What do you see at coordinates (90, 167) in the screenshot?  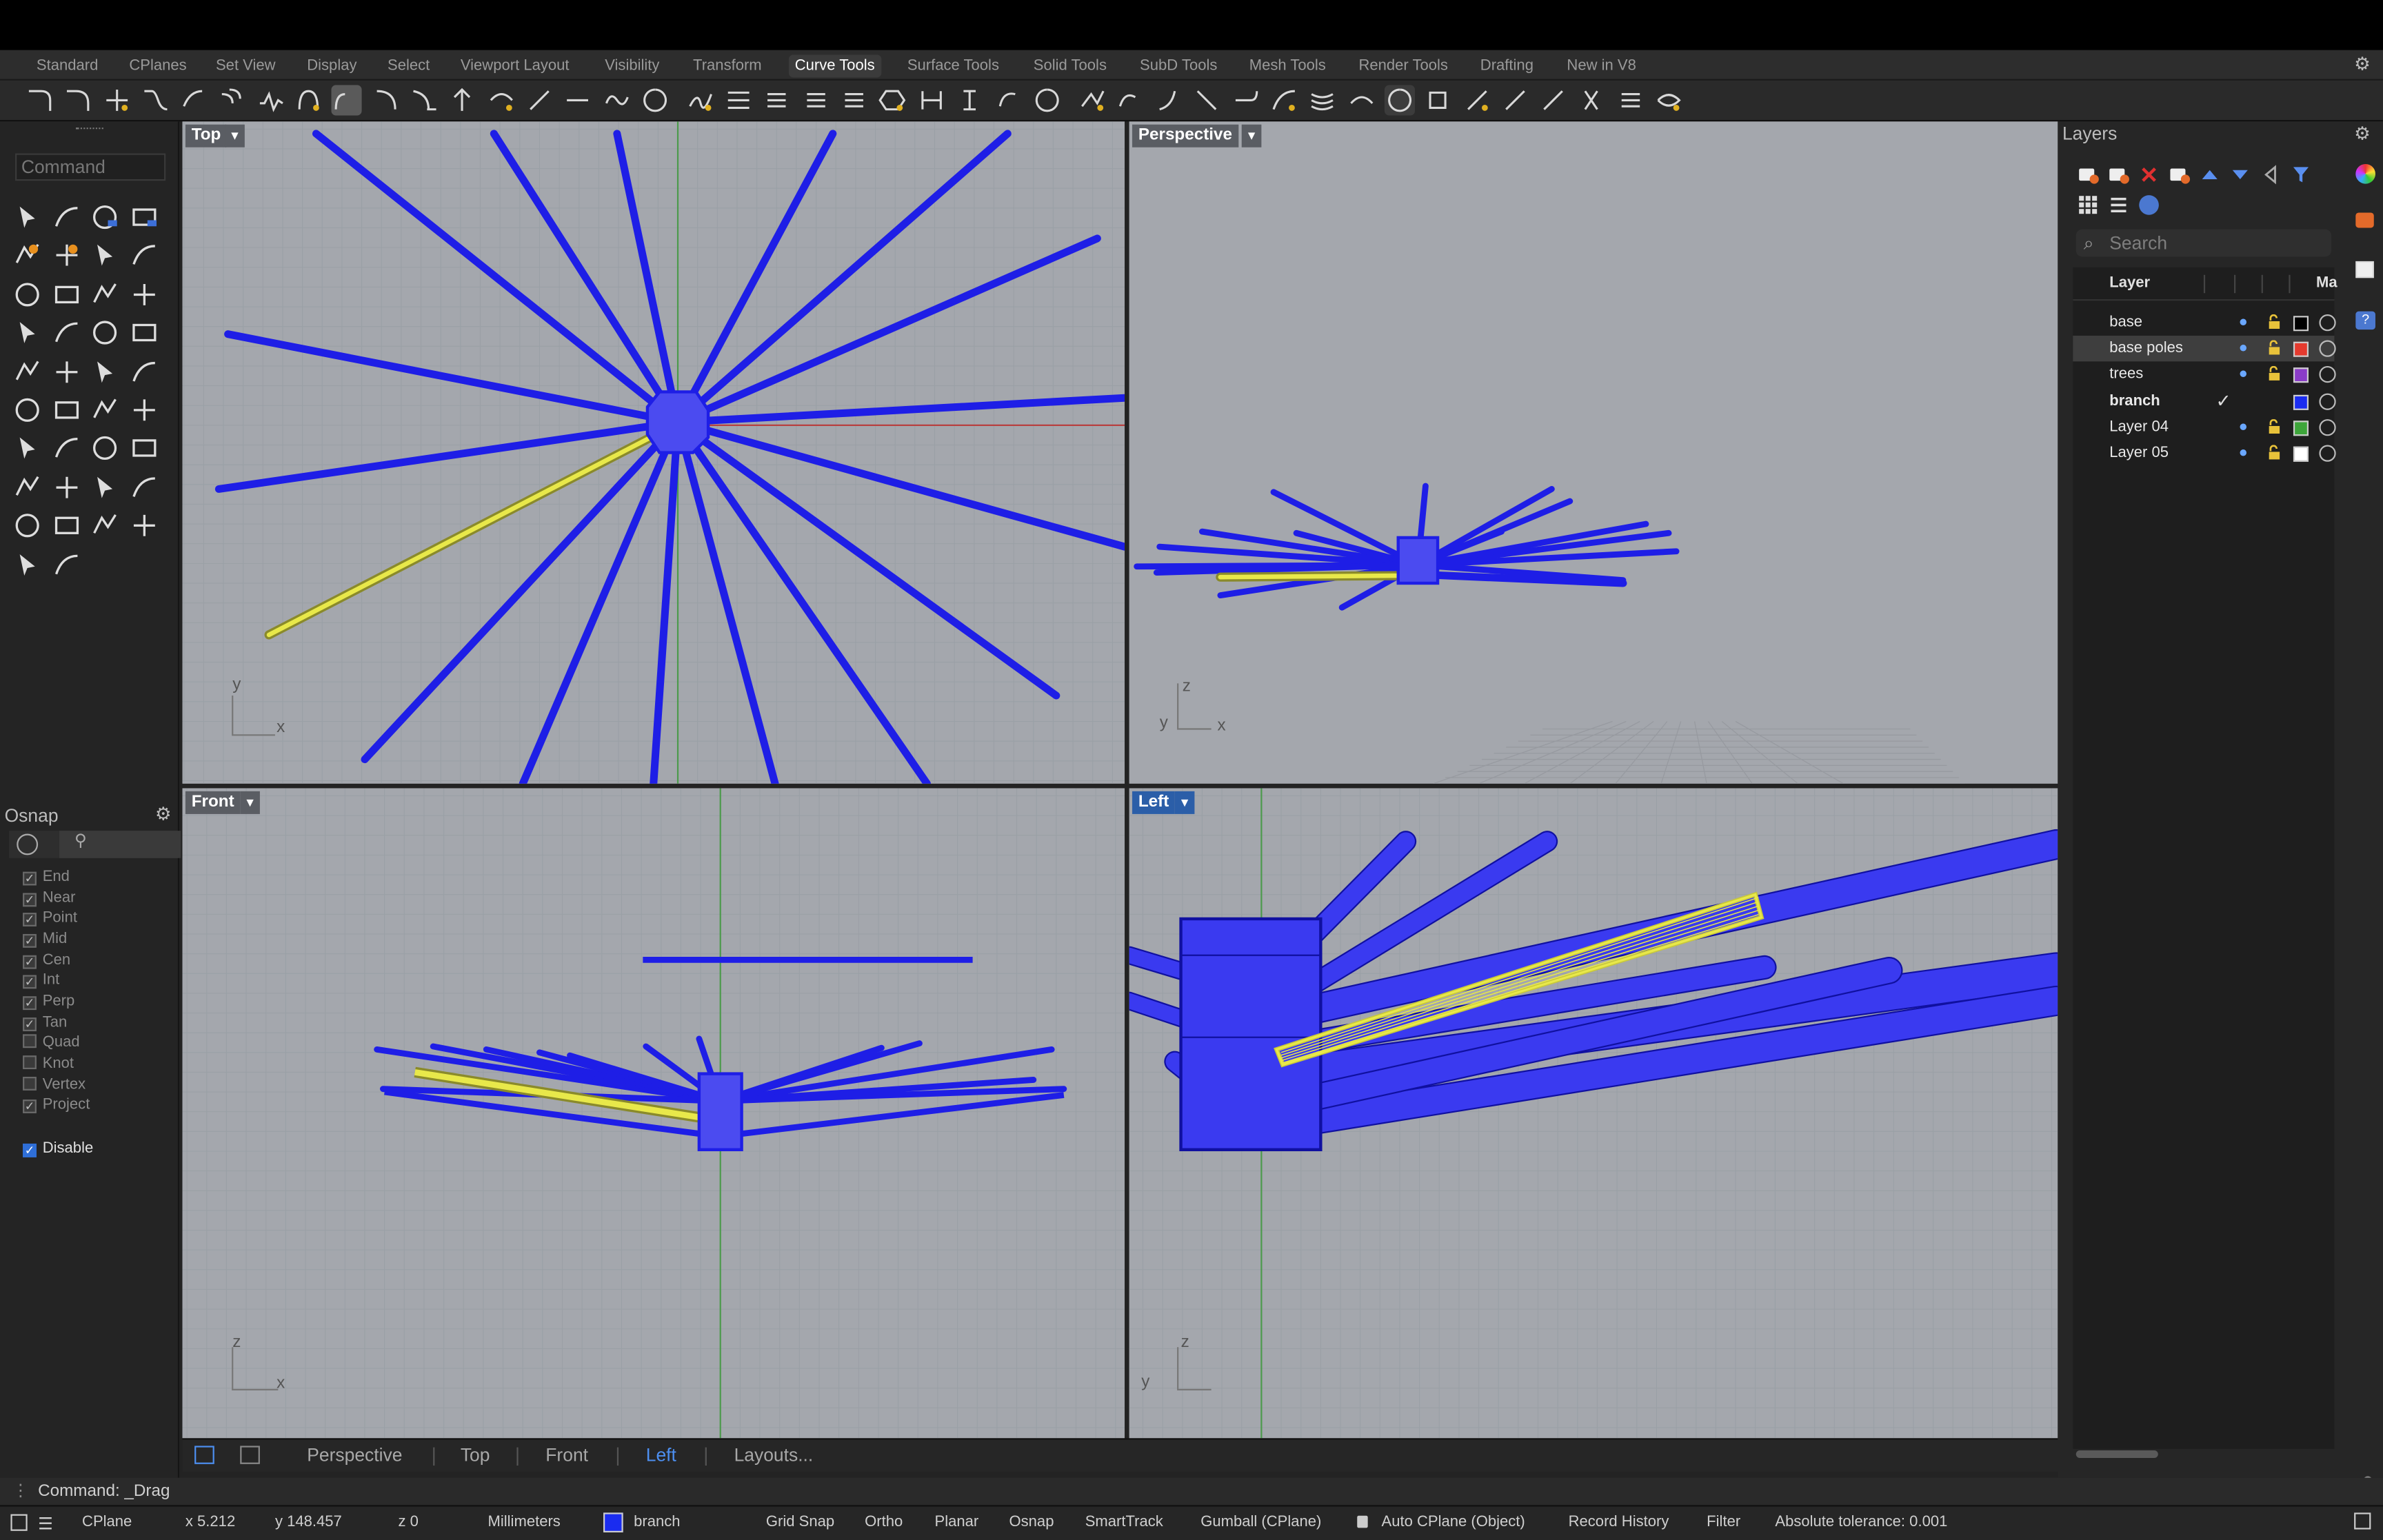 I see `command-input: Command` at bounding box center [90, 167].